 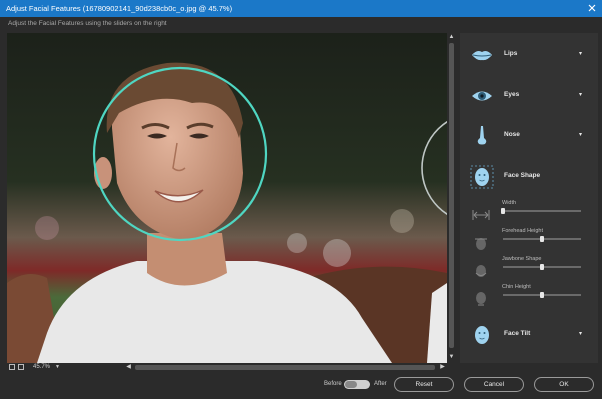 What do you see at coordinates (529, 96) in the screenshot?
I see `feature-eyes: Eyes ▾` at bounding box center [529, 96].